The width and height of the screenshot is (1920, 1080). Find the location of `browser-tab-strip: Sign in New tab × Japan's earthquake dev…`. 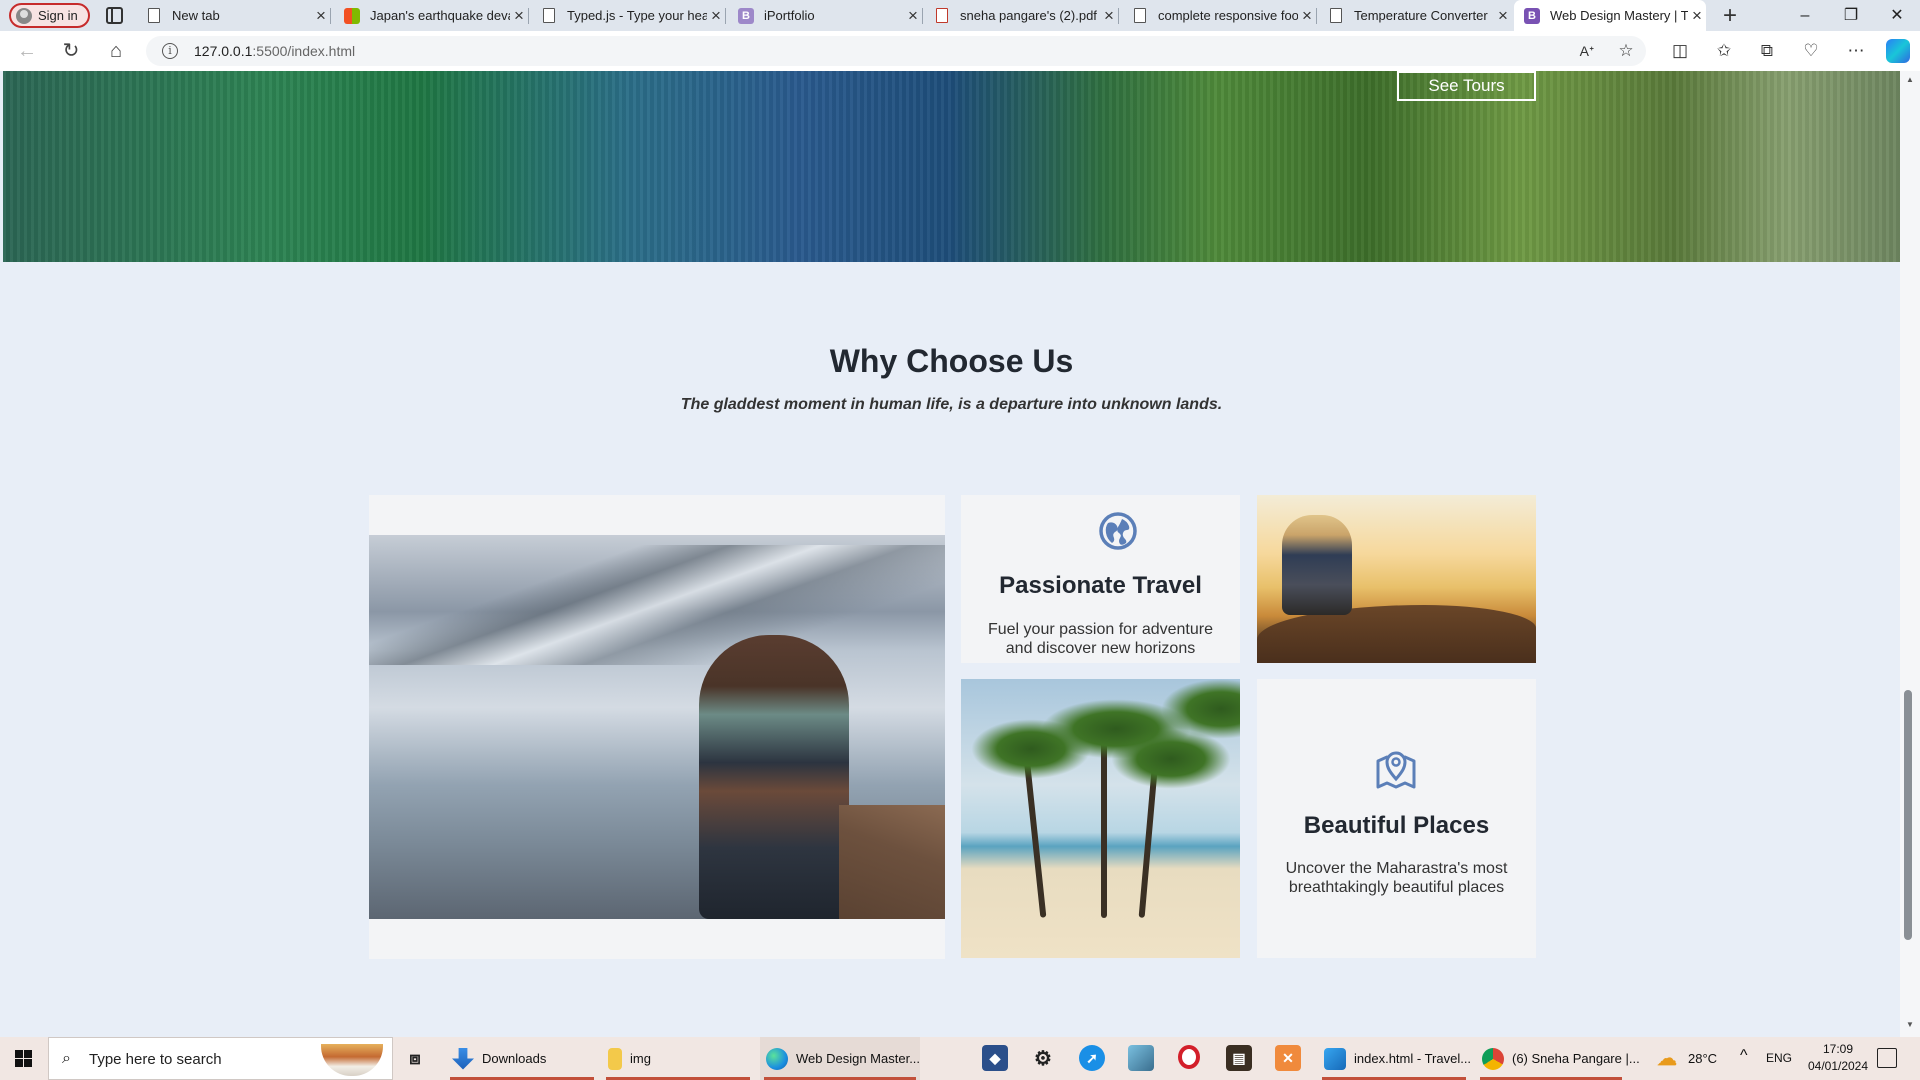

browser-tab-strip: Sign in New tab × Japan's earthquake dev… is located at coordinates (960, 15).